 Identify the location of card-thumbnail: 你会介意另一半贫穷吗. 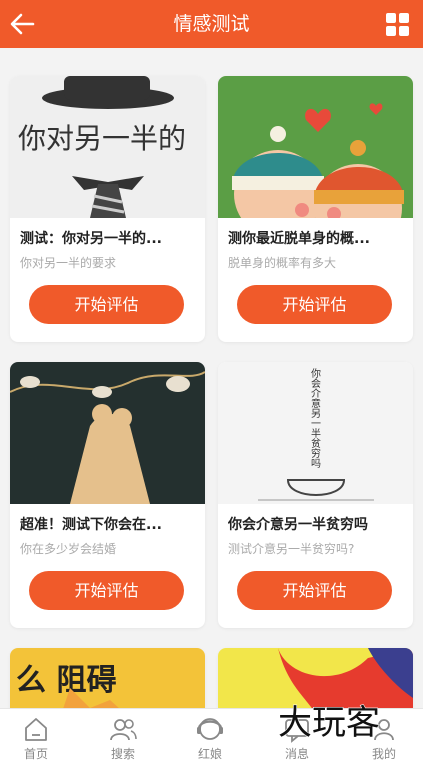
(315, 433).